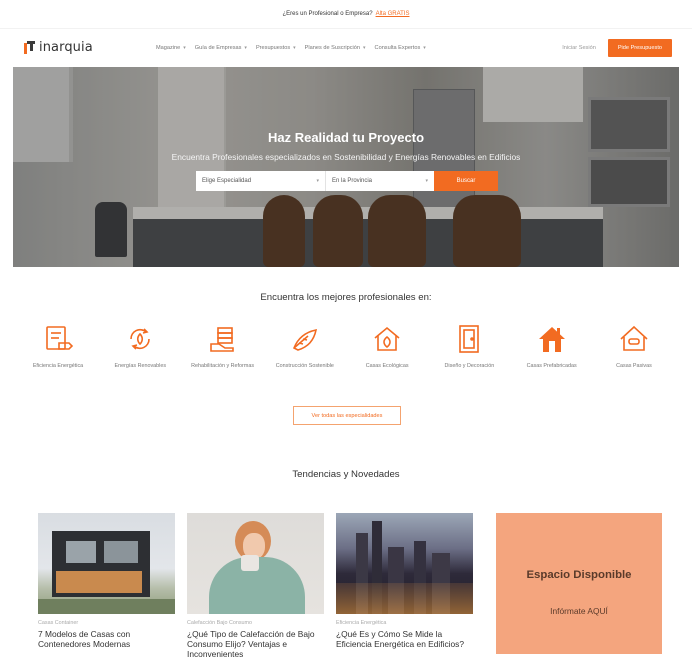 The image size is (692, 661). Describe the element at coordinates (579, 575) in the screenshot. I see `ad-space-title: Espacio Disponible` at that location.